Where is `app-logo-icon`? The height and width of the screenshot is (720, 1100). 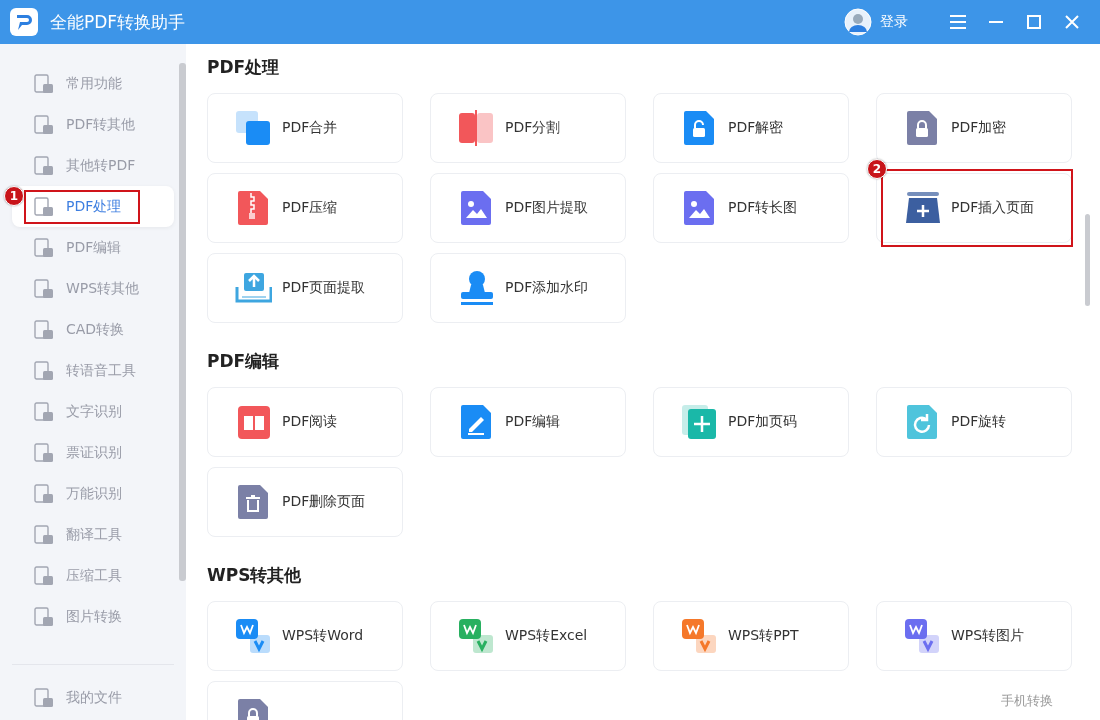 app-logo-icon is located at coordinates (24, 22).